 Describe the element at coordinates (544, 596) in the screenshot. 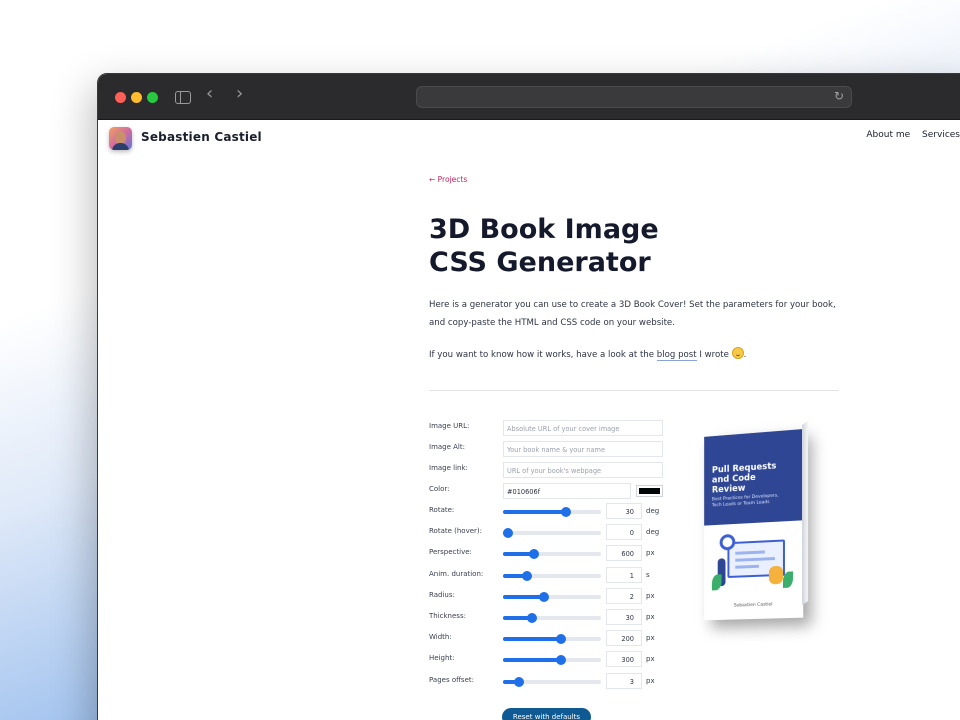

I see `radius-slider-thumb` at that location.